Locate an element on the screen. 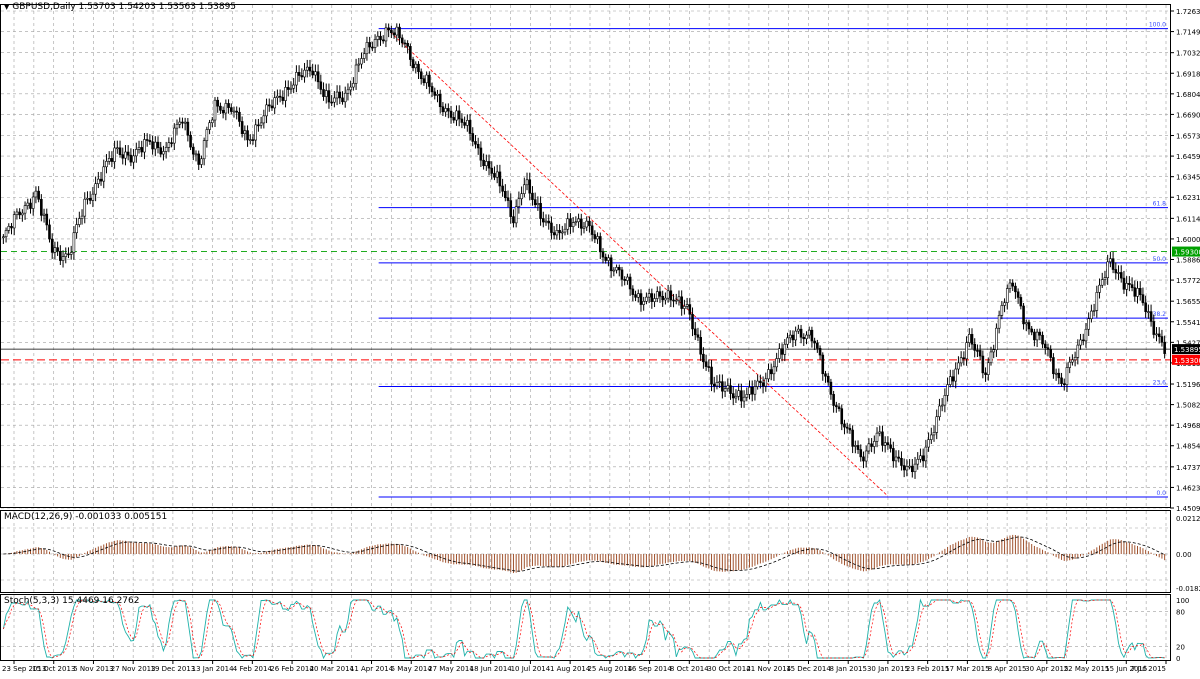 The width and height of the screenshot is (1200, 679). chart-menu-arrow-icon: ▼ is located at coordinates (6, 7).